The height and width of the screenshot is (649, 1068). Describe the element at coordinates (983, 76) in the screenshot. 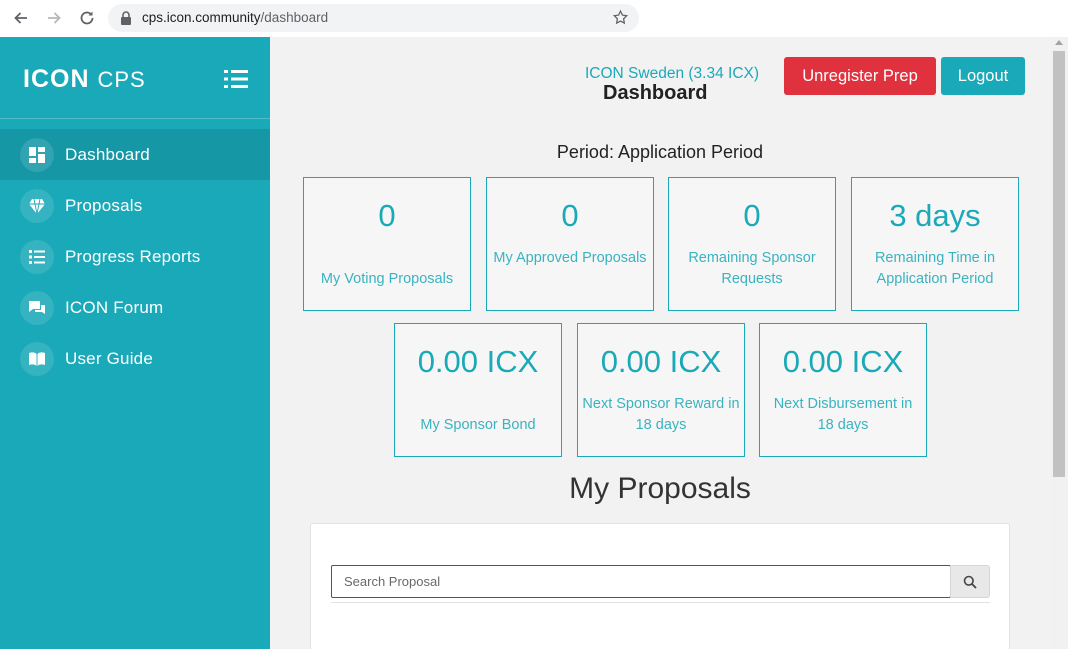

I see `logout-button: Logout` at that location.